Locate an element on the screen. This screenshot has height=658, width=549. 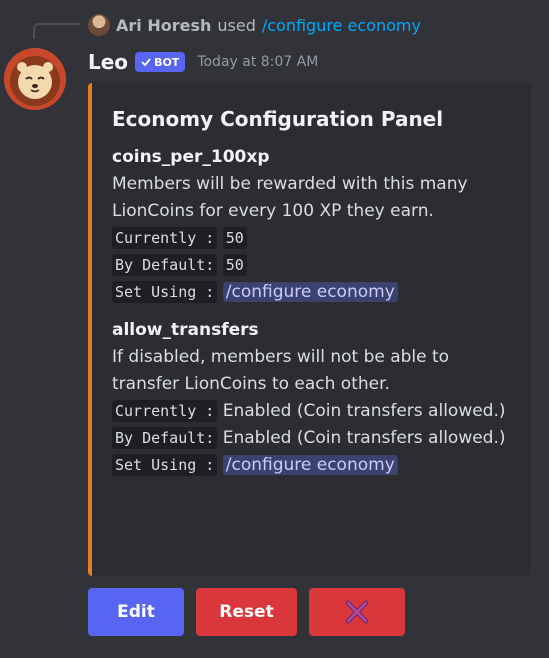
reply-used-text: used is located at coordinates (236, 25).